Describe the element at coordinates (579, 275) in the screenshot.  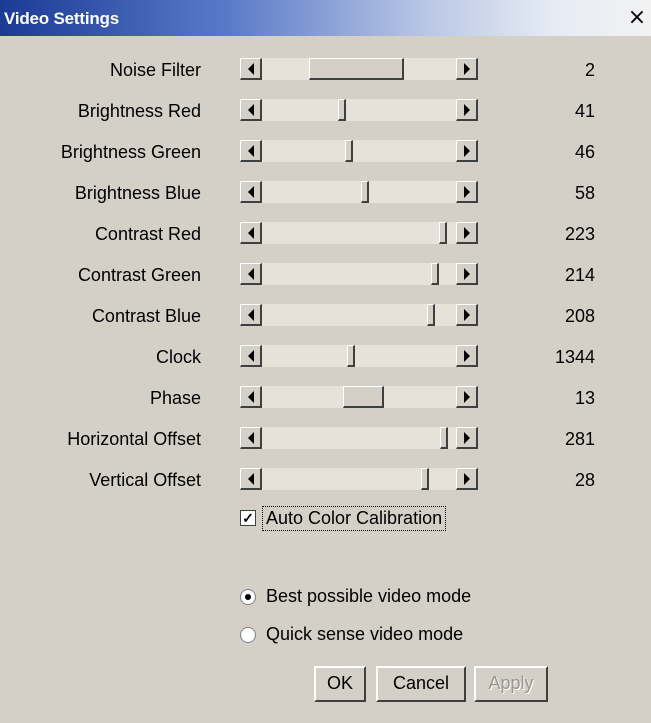
I see `slider-value: 214` at that location.